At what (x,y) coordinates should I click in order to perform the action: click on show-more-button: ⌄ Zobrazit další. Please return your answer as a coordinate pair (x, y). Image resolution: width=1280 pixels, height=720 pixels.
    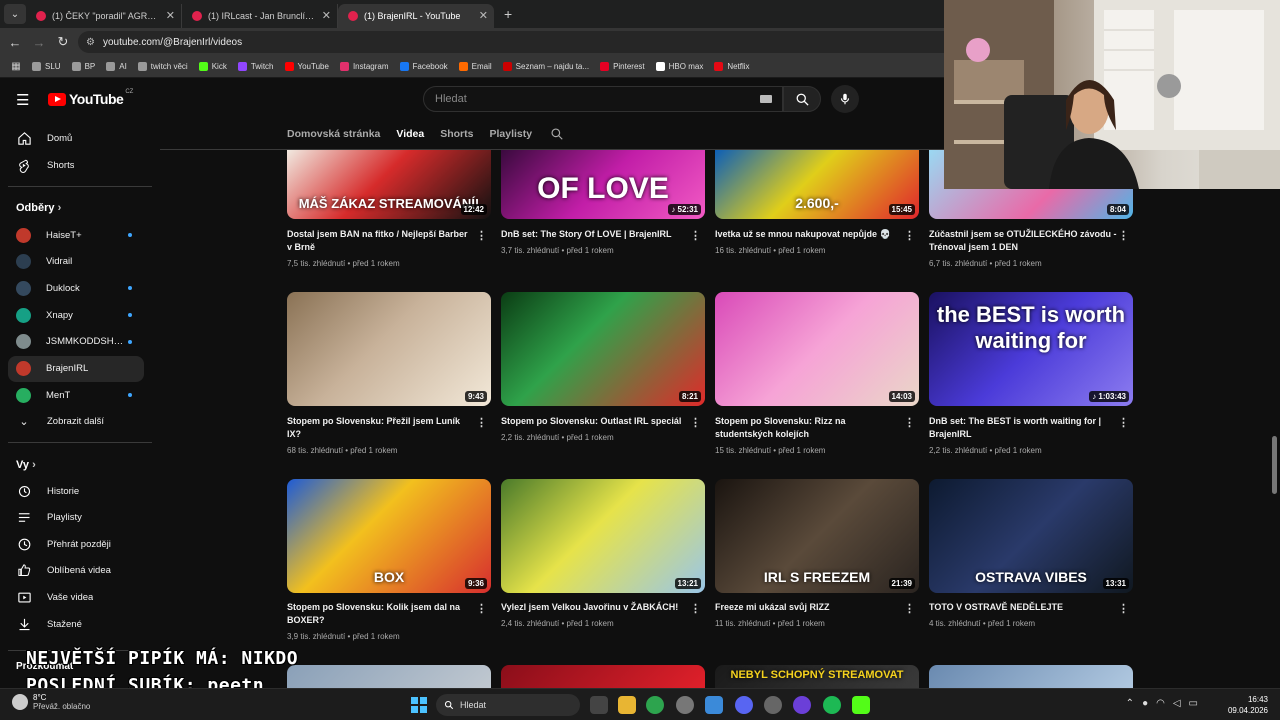
    Looking at the image, I should click on (76, 421).